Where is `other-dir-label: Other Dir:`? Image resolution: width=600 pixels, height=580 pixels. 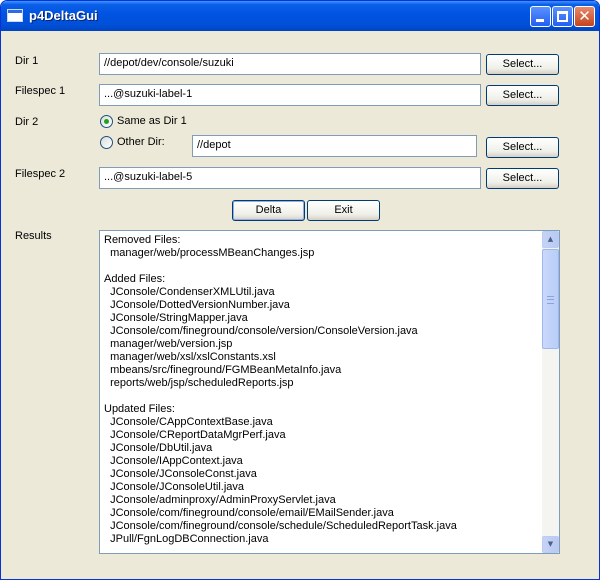 other-dir-label: Other Dir: is located at coordinates (141, 142).